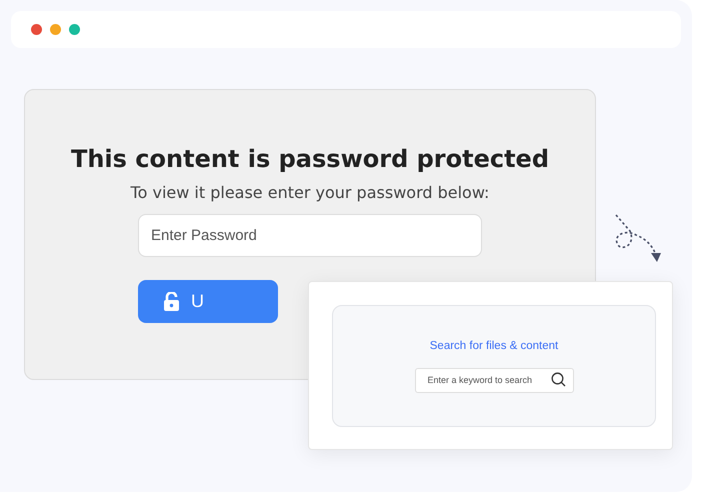 The width and height of the screenshot is (717, 495). I want to click on search-field: Enter a keyword to search, so click(494, 380).